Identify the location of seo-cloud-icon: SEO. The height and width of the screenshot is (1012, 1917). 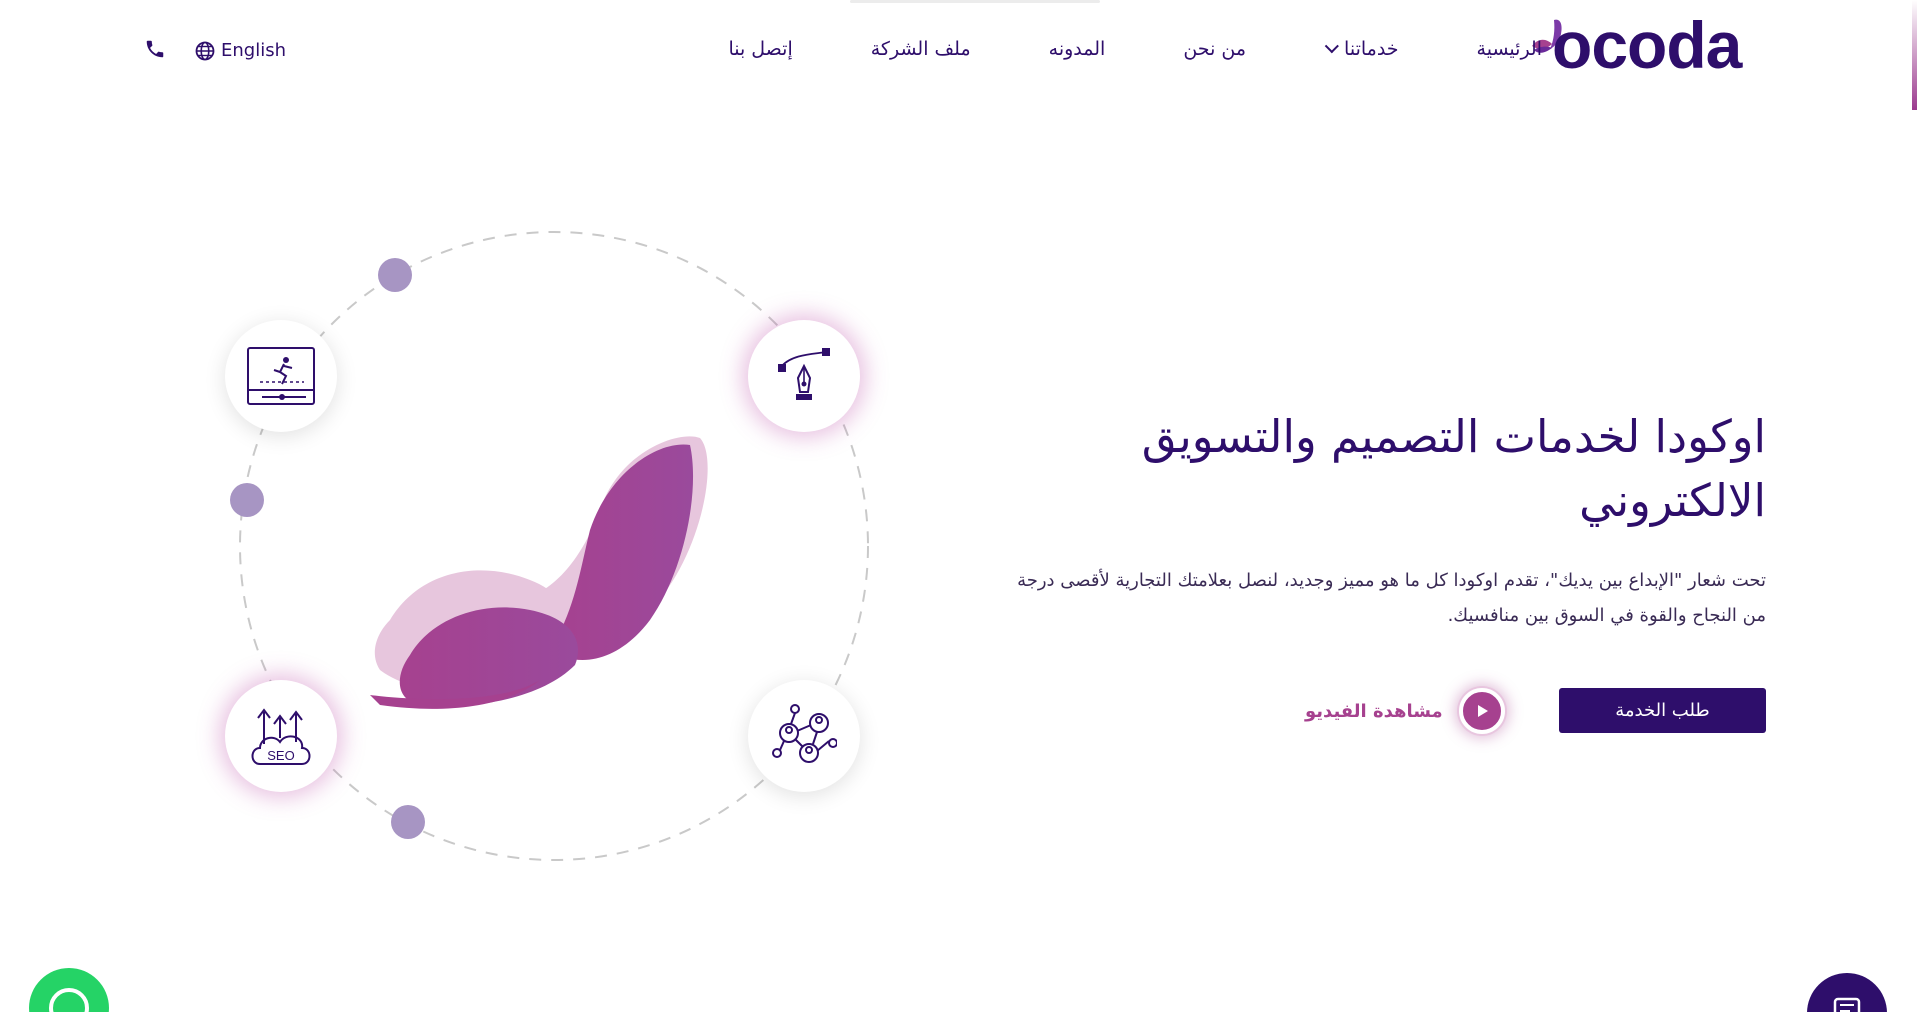
(281, 736).